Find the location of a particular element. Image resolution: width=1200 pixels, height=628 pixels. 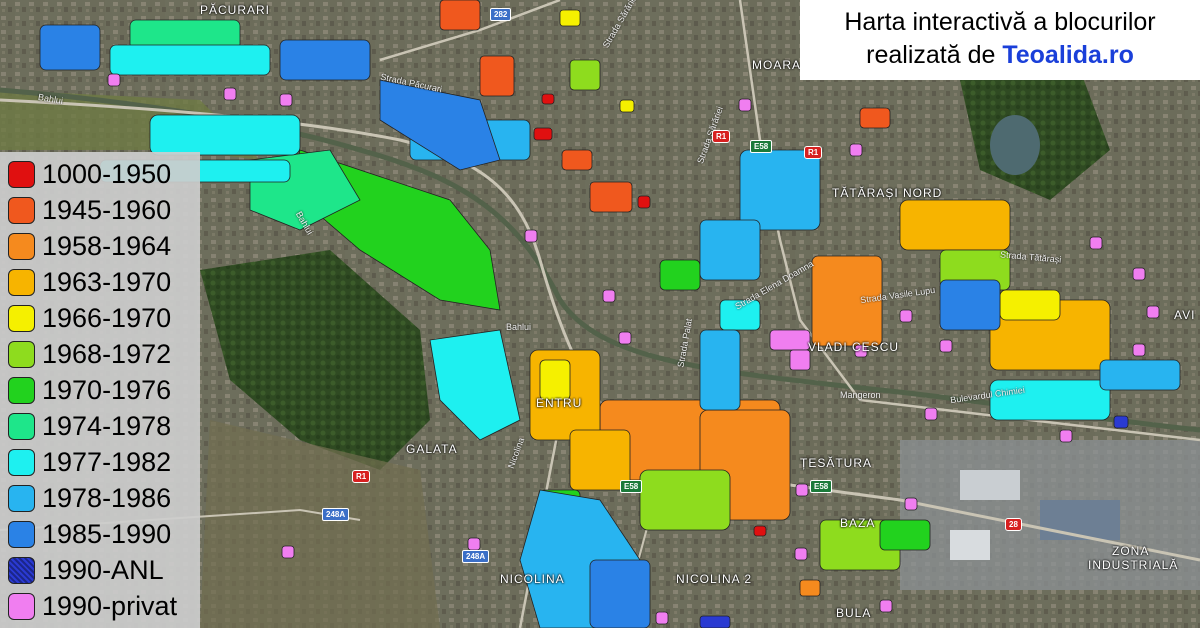

place-nicolina: NICOLINA is located at coordinates (532, 579).